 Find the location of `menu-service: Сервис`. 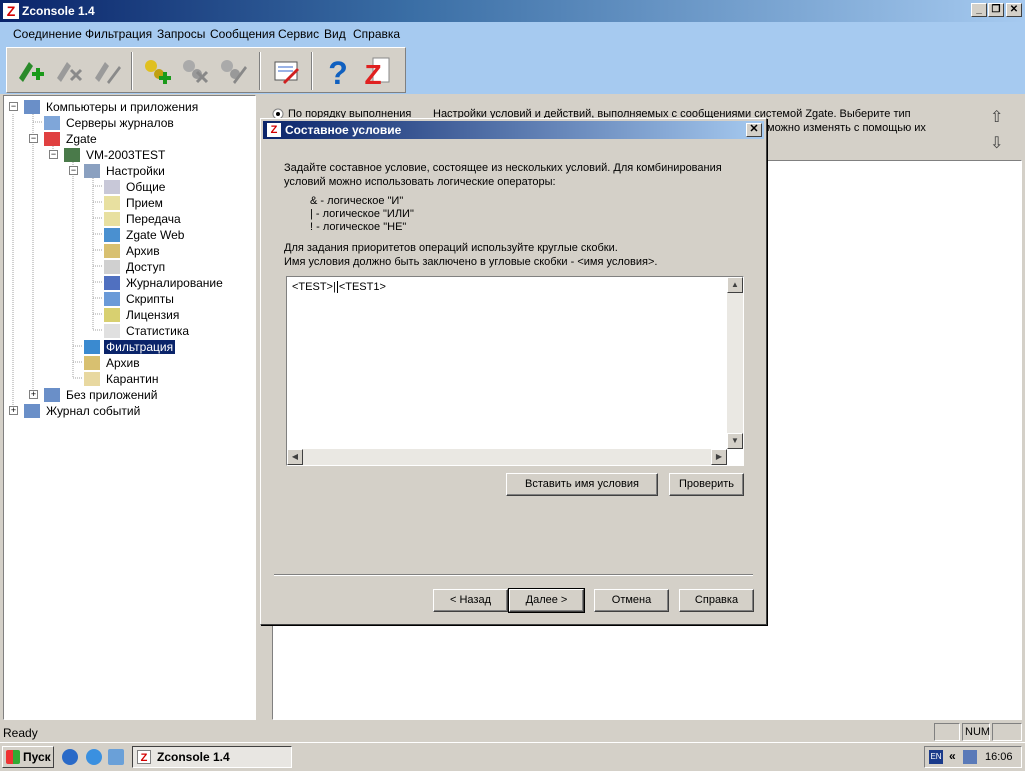

menu-service: Сервис is located at coordinates (298, 34).